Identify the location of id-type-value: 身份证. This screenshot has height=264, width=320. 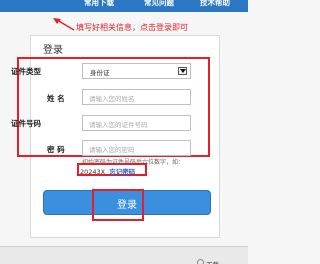
(100, 73).